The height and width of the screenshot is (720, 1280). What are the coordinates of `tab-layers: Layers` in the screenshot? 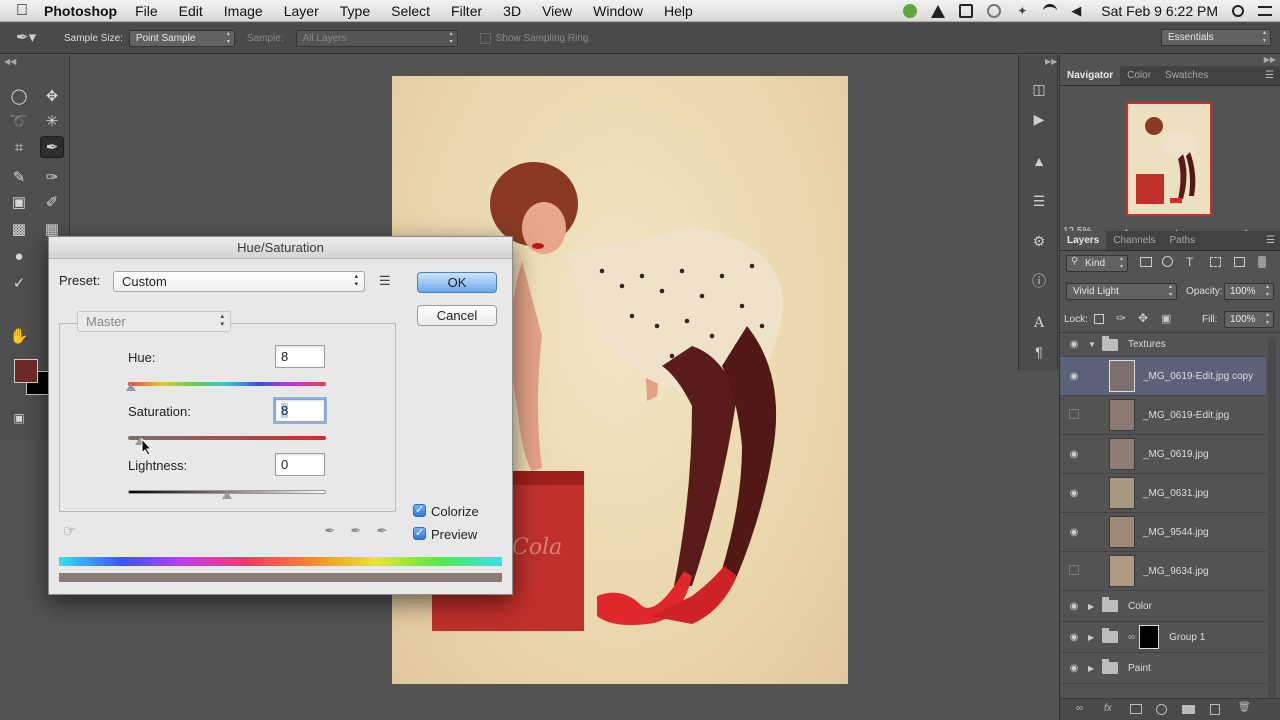 It's located at (1083, 240).